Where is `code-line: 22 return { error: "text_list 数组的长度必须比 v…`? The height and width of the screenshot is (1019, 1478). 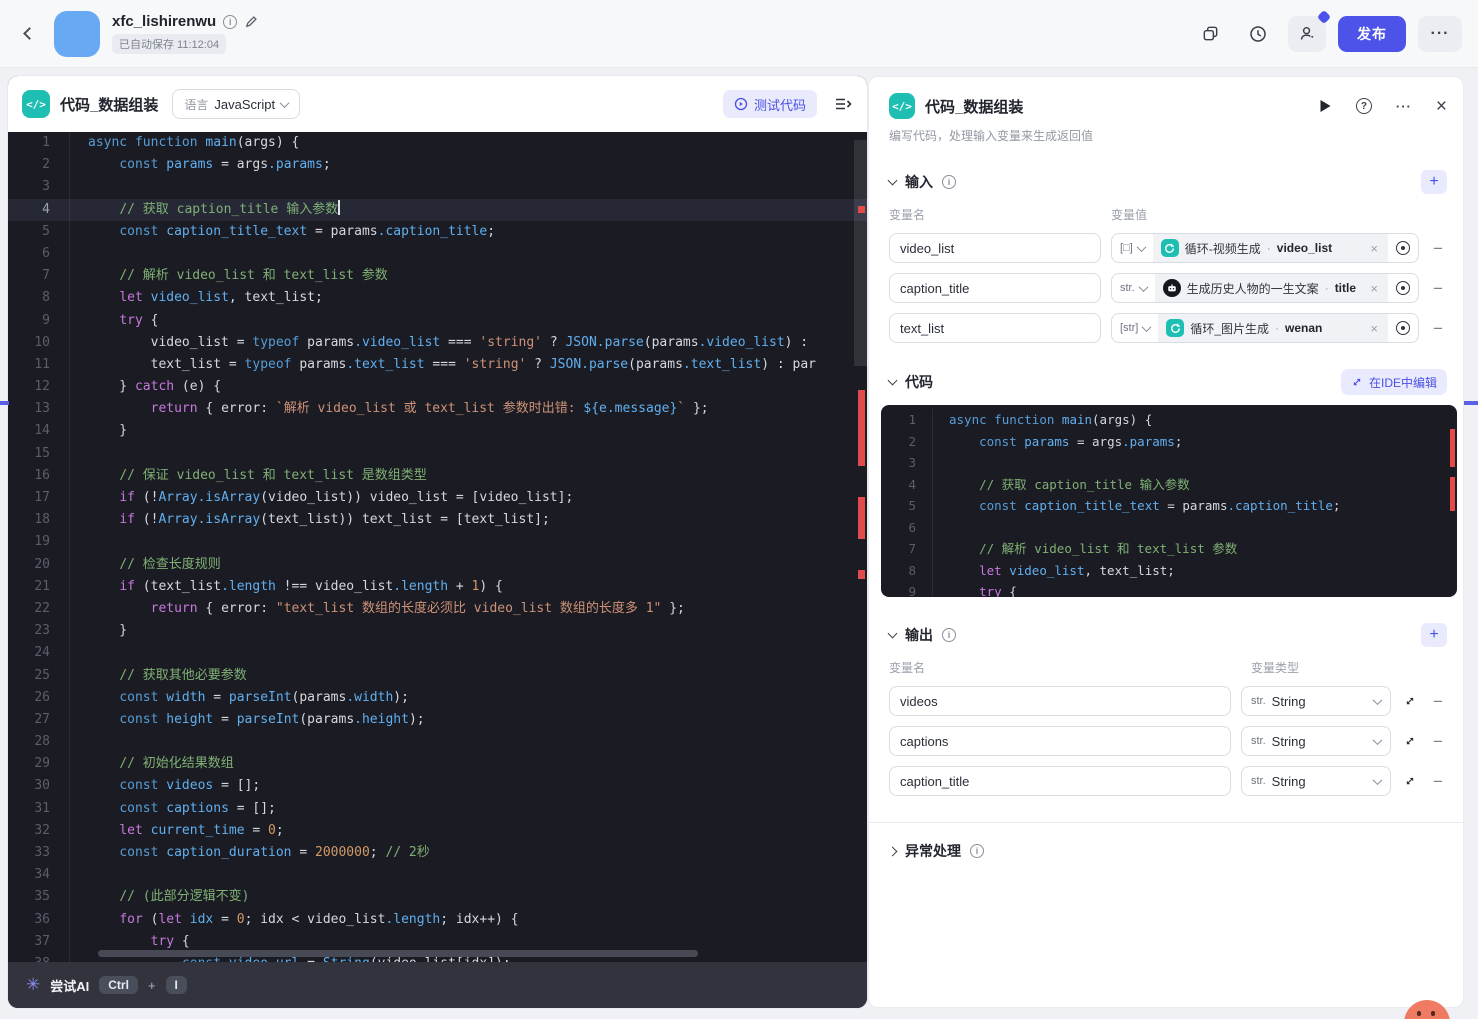 code-line: 22 return { error: "text_list 数组的长度必须比 v… is located at coordinates (437, 609).